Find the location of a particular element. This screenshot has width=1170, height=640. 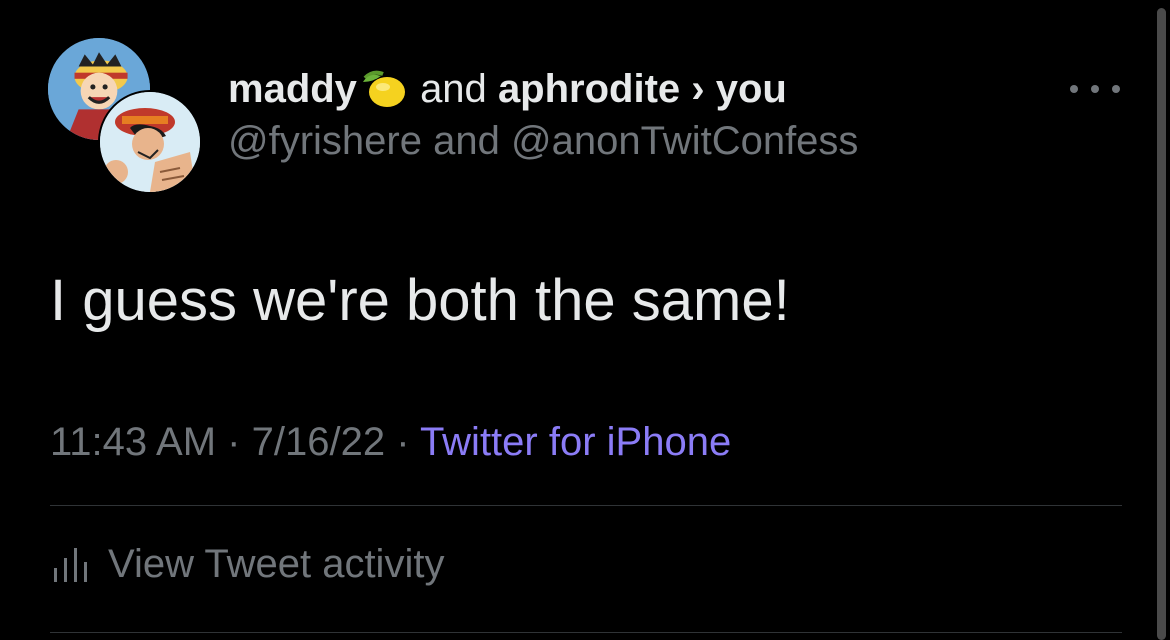

tweet-source-link: Twitter for iPhone is located at coordinates (575, 442).